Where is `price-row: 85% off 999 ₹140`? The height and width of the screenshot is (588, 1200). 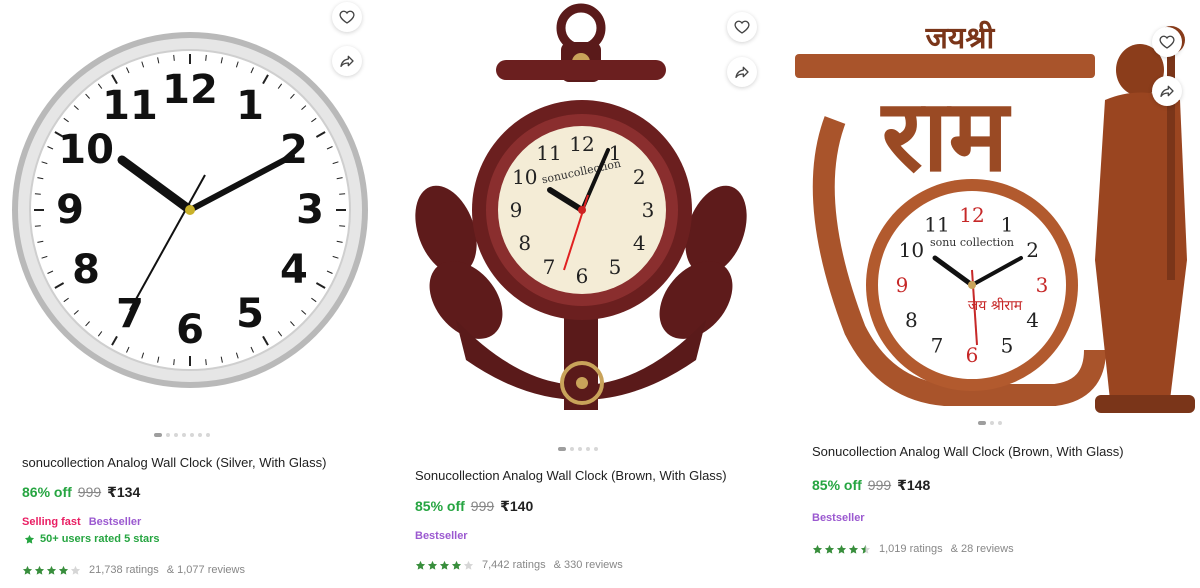 price-row: 85% off 999 ₹140 is located at coordinates (474, 506).